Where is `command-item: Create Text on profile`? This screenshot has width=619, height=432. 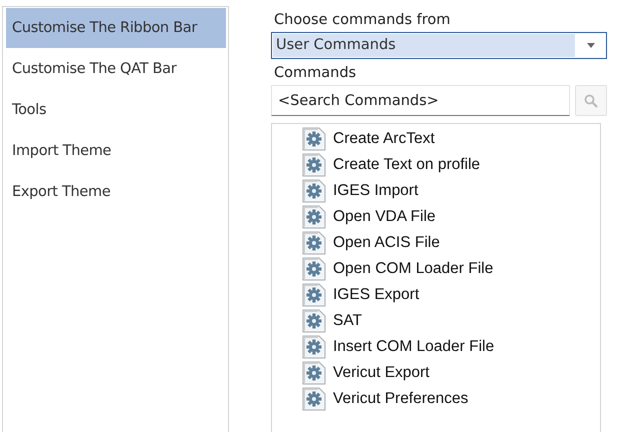
command-item: Create Text on profile is located at coordinates (406, 165).